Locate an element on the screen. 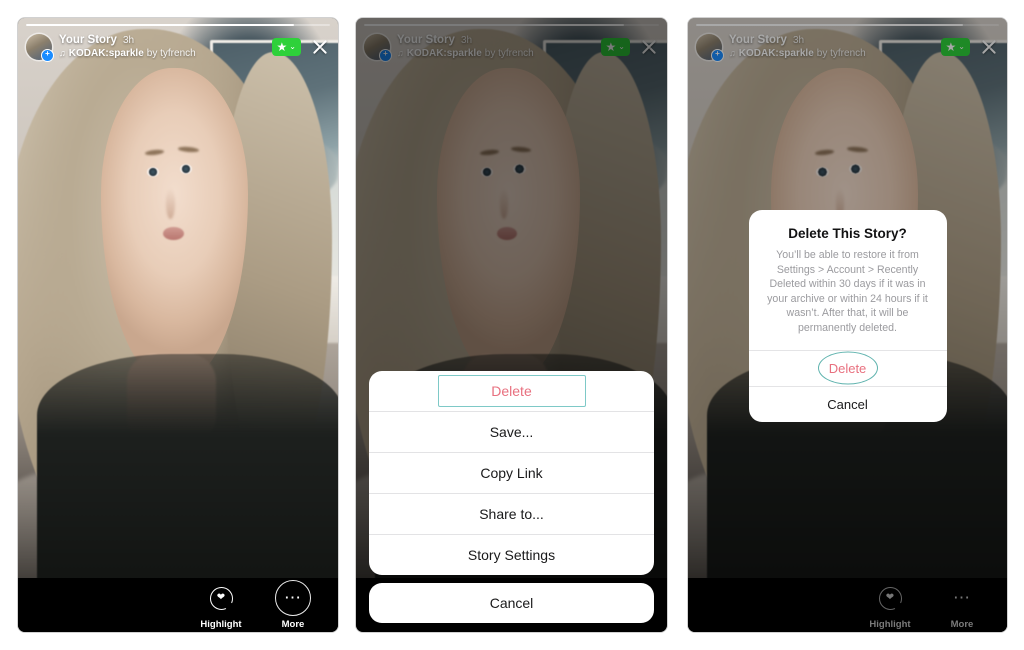 The image size is (1024, 650). action-item-delete-label: Delete is located at coordinates (511, 391).